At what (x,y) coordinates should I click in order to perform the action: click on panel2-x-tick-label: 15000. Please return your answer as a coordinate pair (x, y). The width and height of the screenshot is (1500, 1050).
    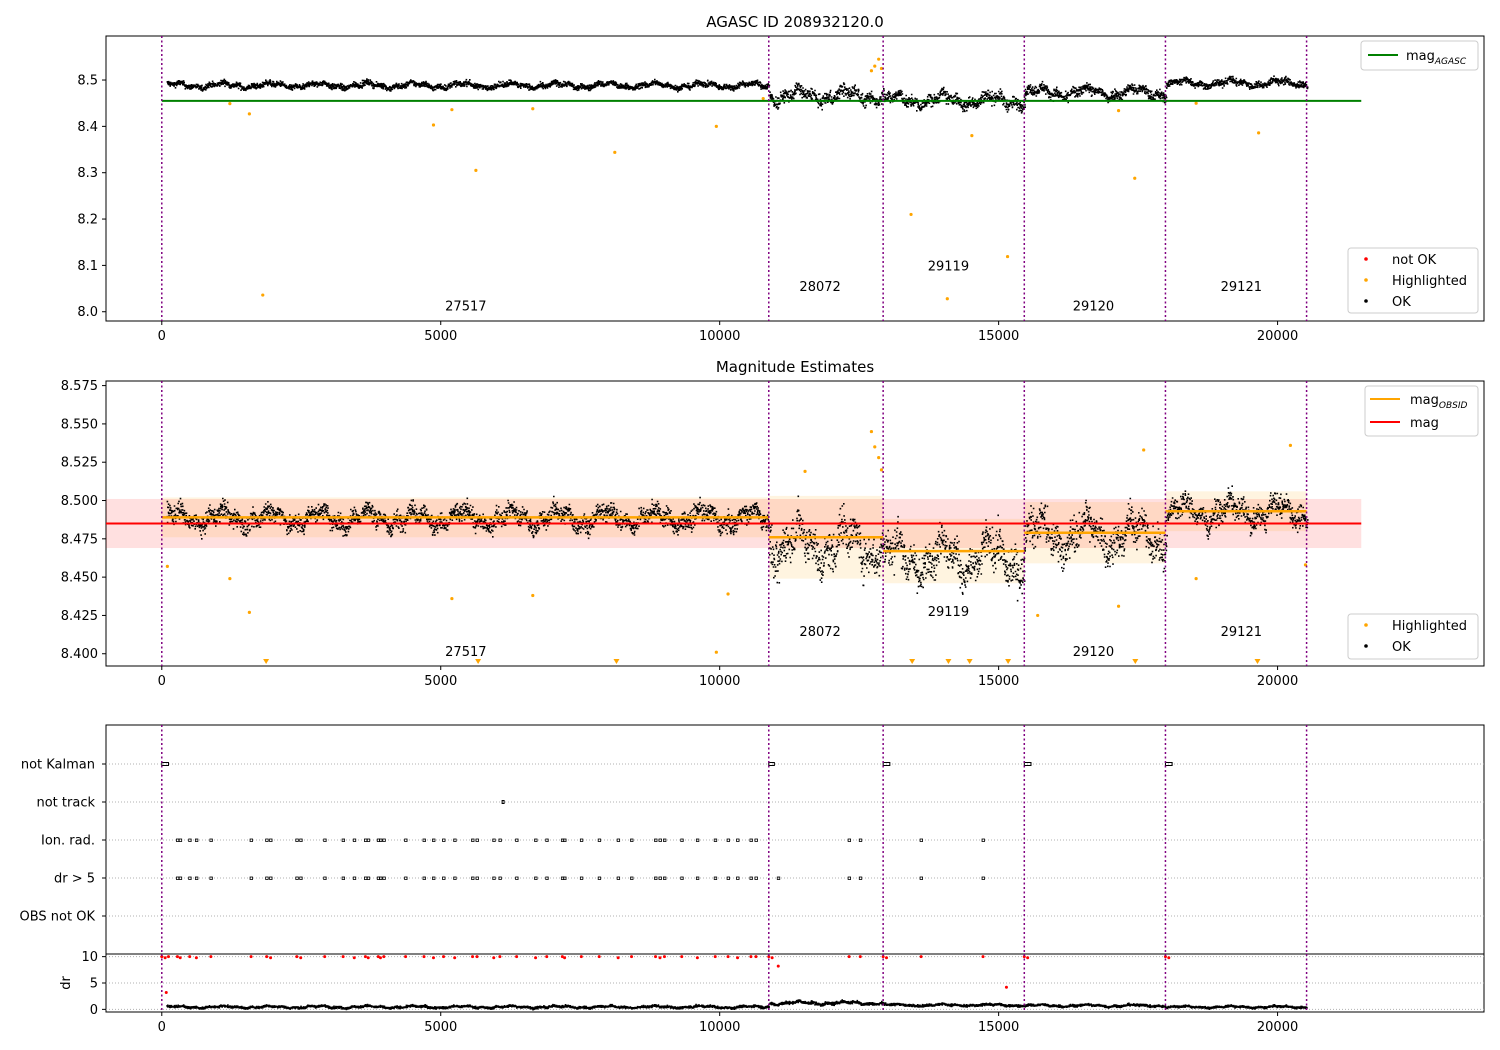
    Looking at the image, I should click on (998, 681).